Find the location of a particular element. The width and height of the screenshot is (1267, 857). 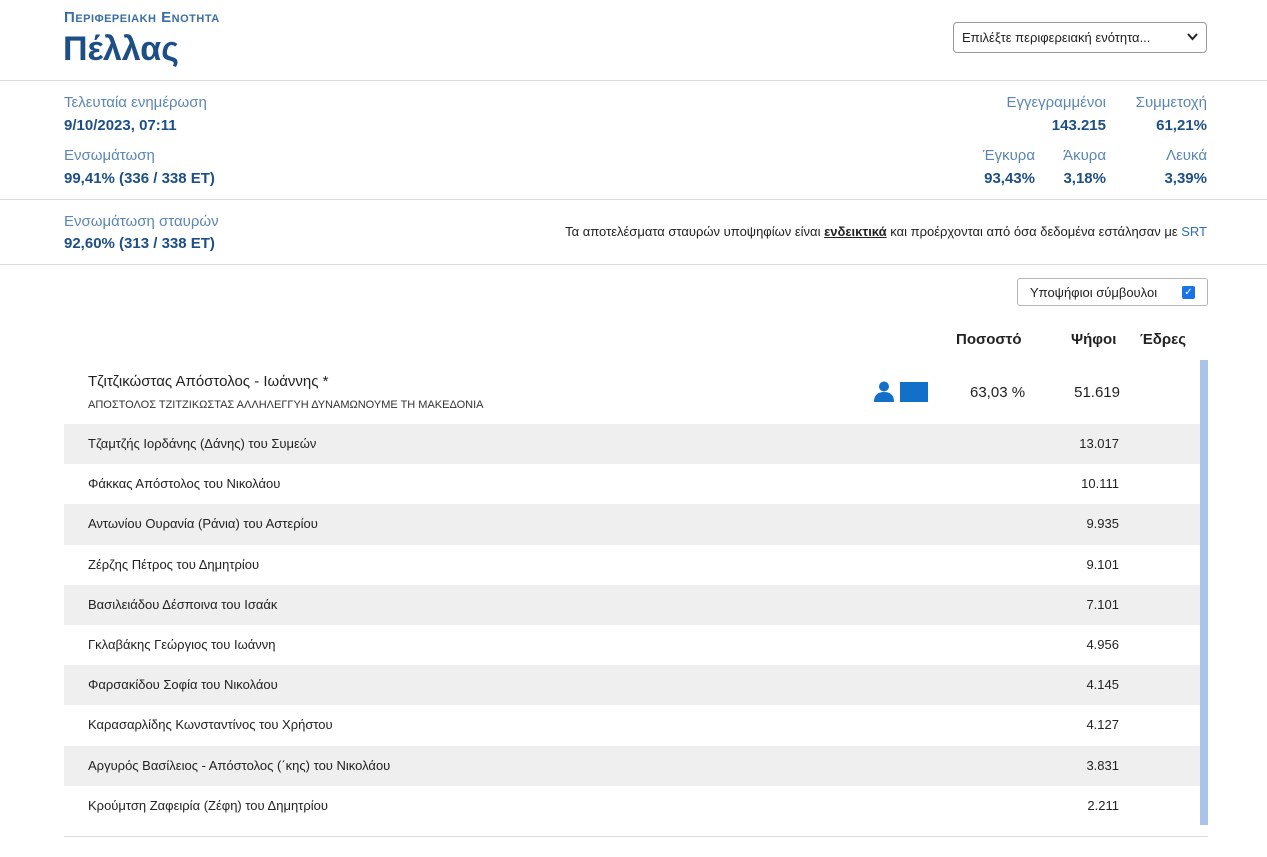

candidate-votes: 3.831 is located at coordinates (1102, 765).